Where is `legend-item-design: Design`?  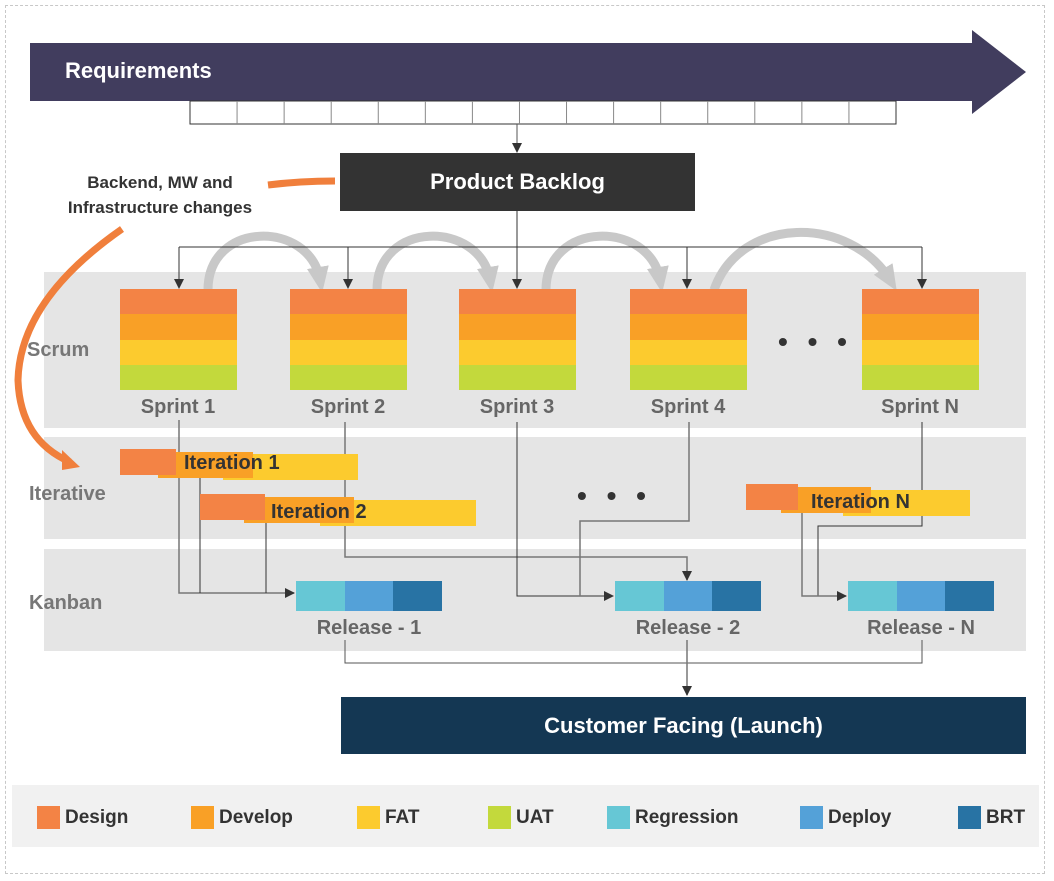 legend-item-design: Design is located at coordinates (82, 817).